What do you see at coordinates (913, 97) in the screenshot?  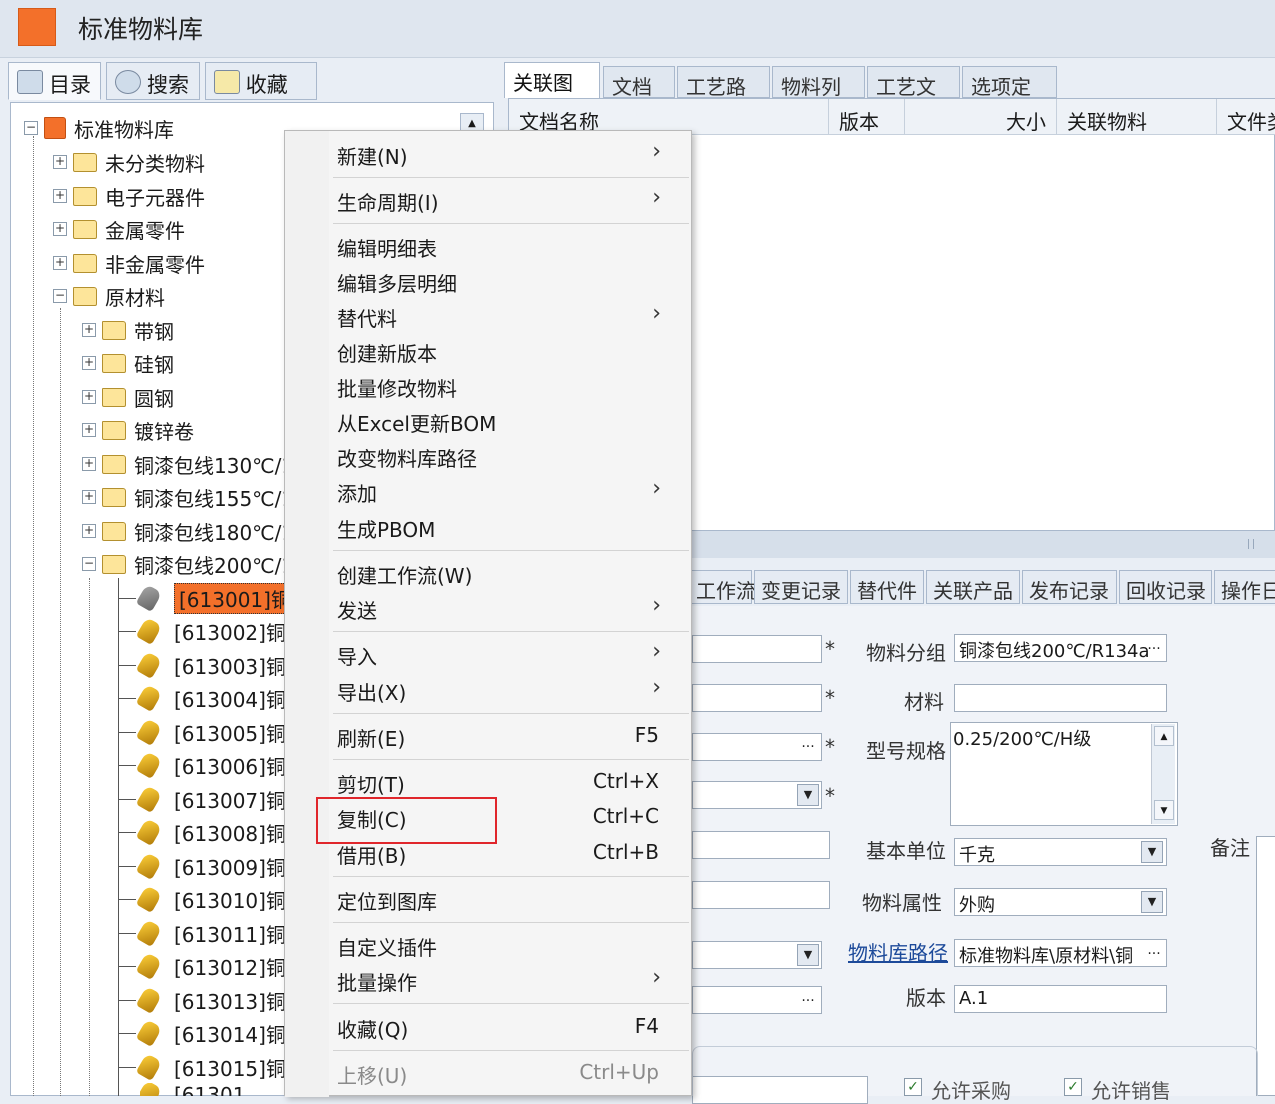 I see `tab-process-docs: 工艺文档` at bounding box center [913, 97].